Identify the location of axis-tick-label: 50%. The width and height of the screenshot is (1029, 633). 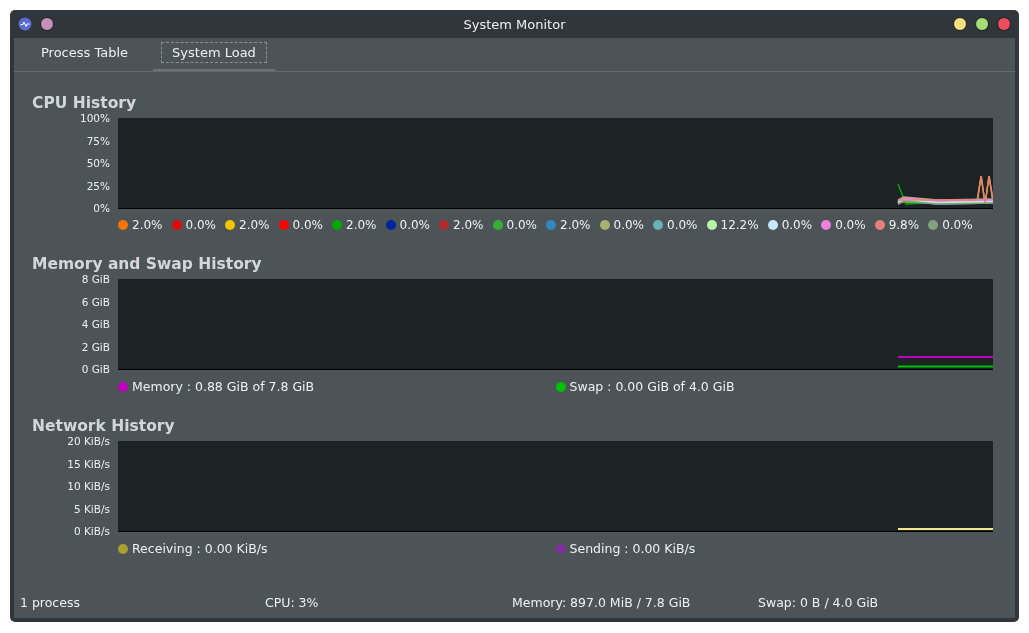
(98, 163).